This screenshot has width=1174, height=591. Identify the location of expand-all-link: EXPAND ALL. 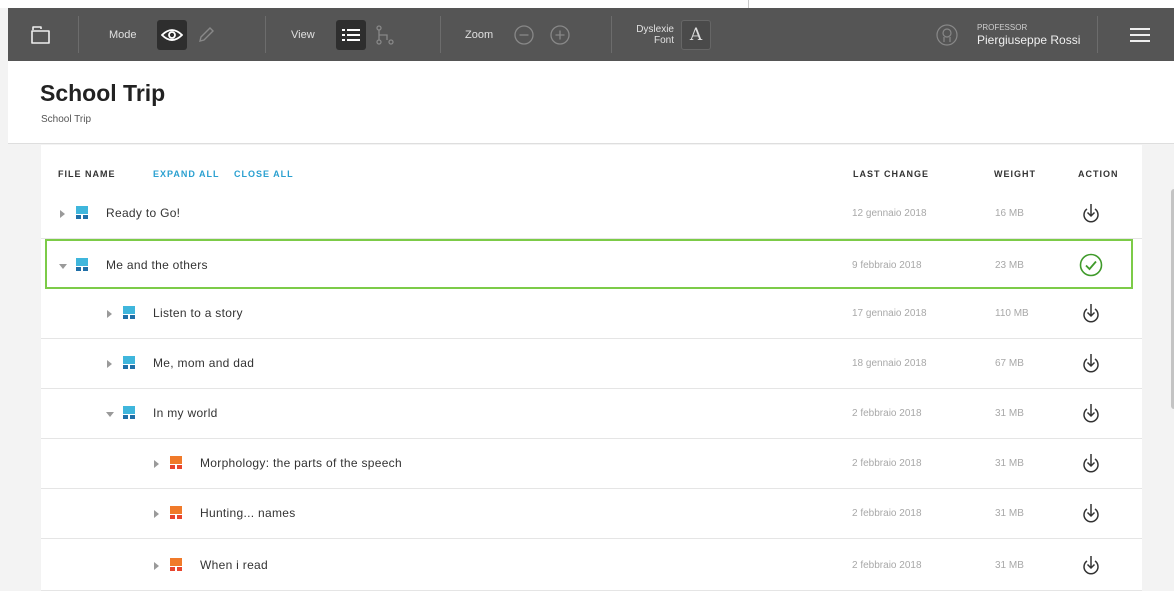
(186, 174).